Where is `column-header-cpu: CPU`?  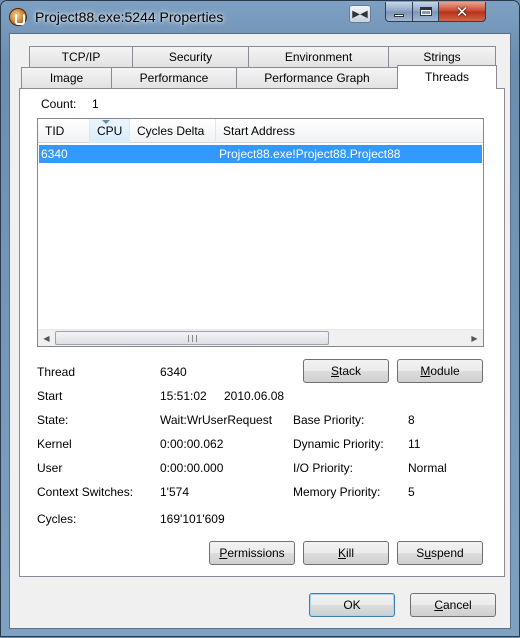 column-header-cpu: CPU is located at coordinates (110, 131).